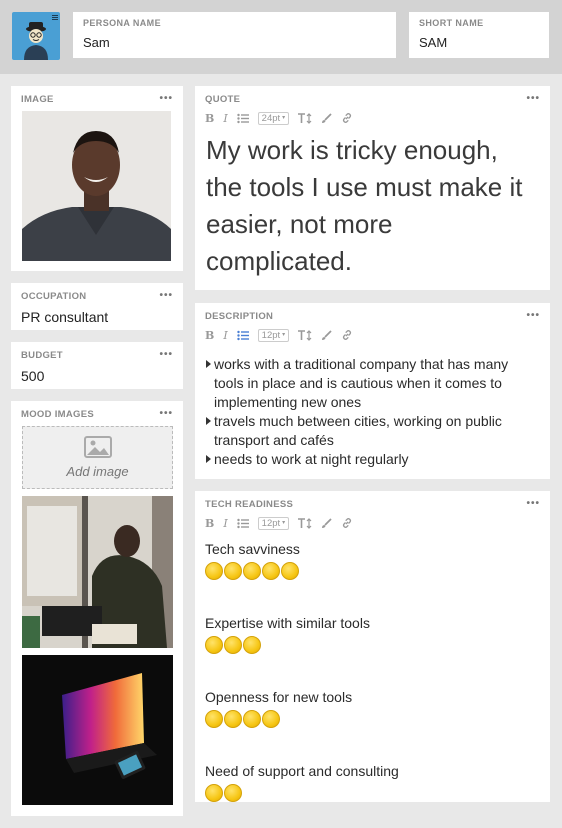 The height and width of the screenshot is (828, 562). Describe the element at coordinates (36, 36) in the screenshot. I see `persona-avatar` at that location.